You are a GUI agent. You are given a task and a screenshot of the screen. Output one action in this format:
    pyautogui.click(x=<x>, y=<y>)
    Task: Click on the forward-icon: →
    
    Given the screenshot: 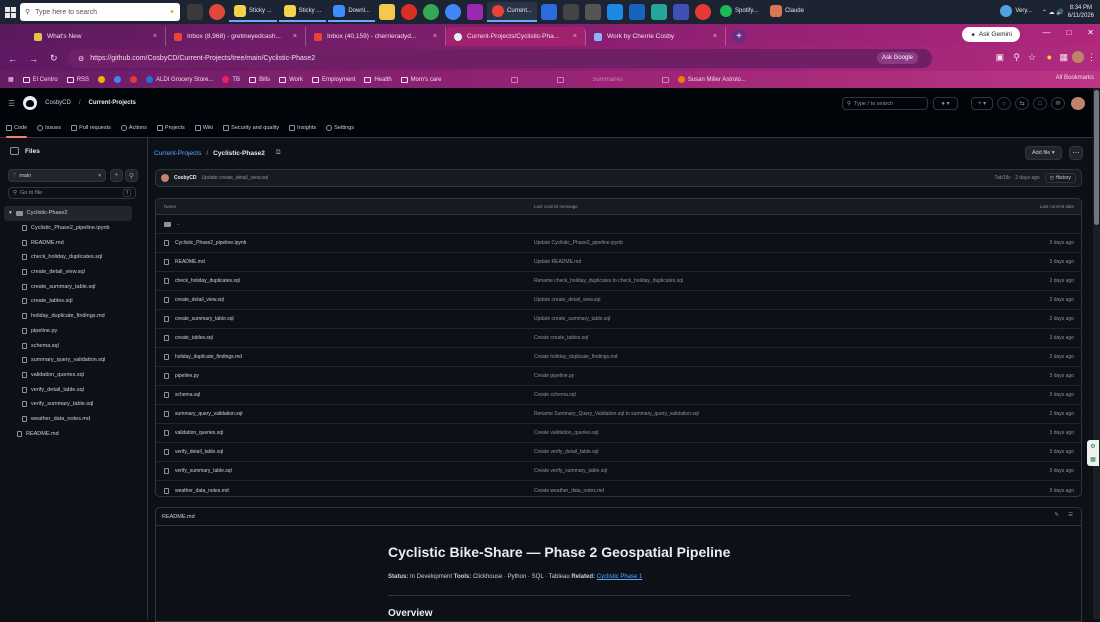 What is the action you would take?
    pyautogui.click(x=33, y=59)
    